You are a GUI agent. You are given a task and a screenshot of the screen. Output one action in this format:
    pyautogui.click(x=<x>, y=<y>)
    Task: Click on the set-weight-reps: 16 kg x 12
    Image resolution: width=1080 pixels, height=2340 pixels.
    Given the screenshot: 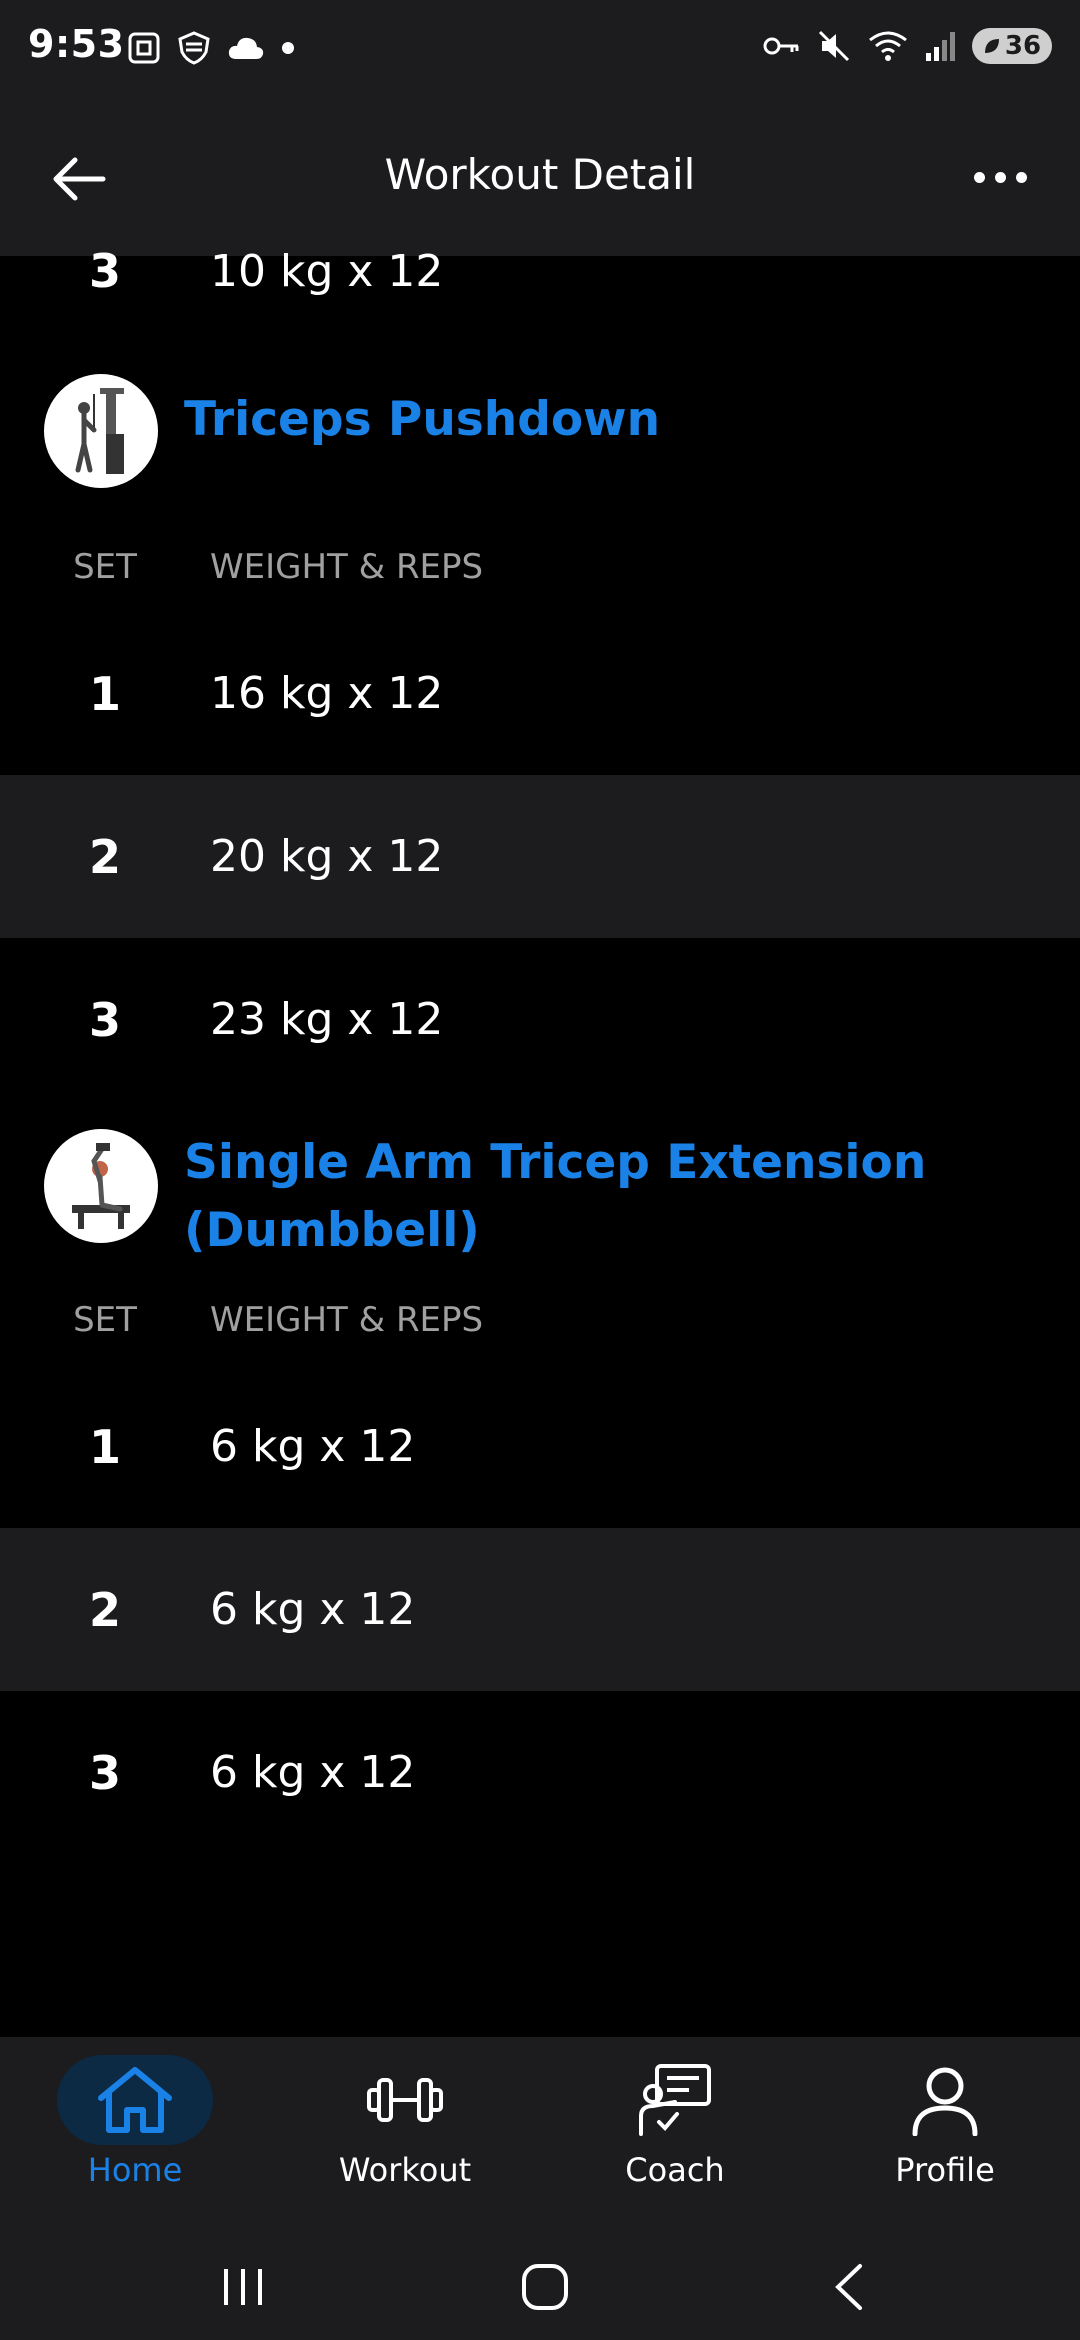 What is the action you would take?
    pyautogui.click(x=327, y=693)
    